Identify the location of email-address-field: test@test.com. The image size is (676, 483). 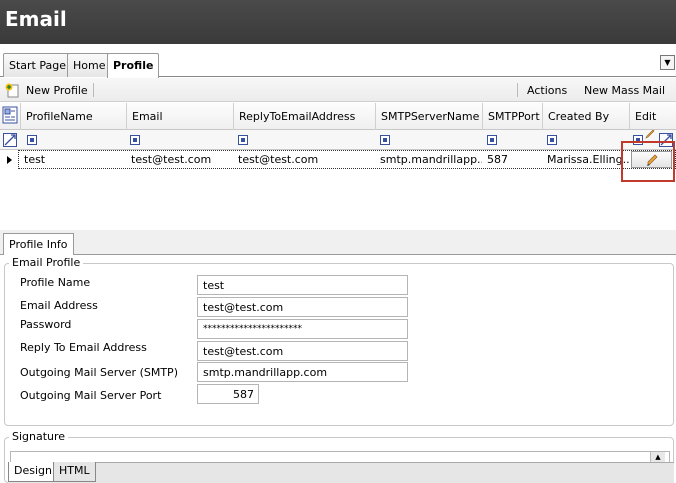
(302, 307).